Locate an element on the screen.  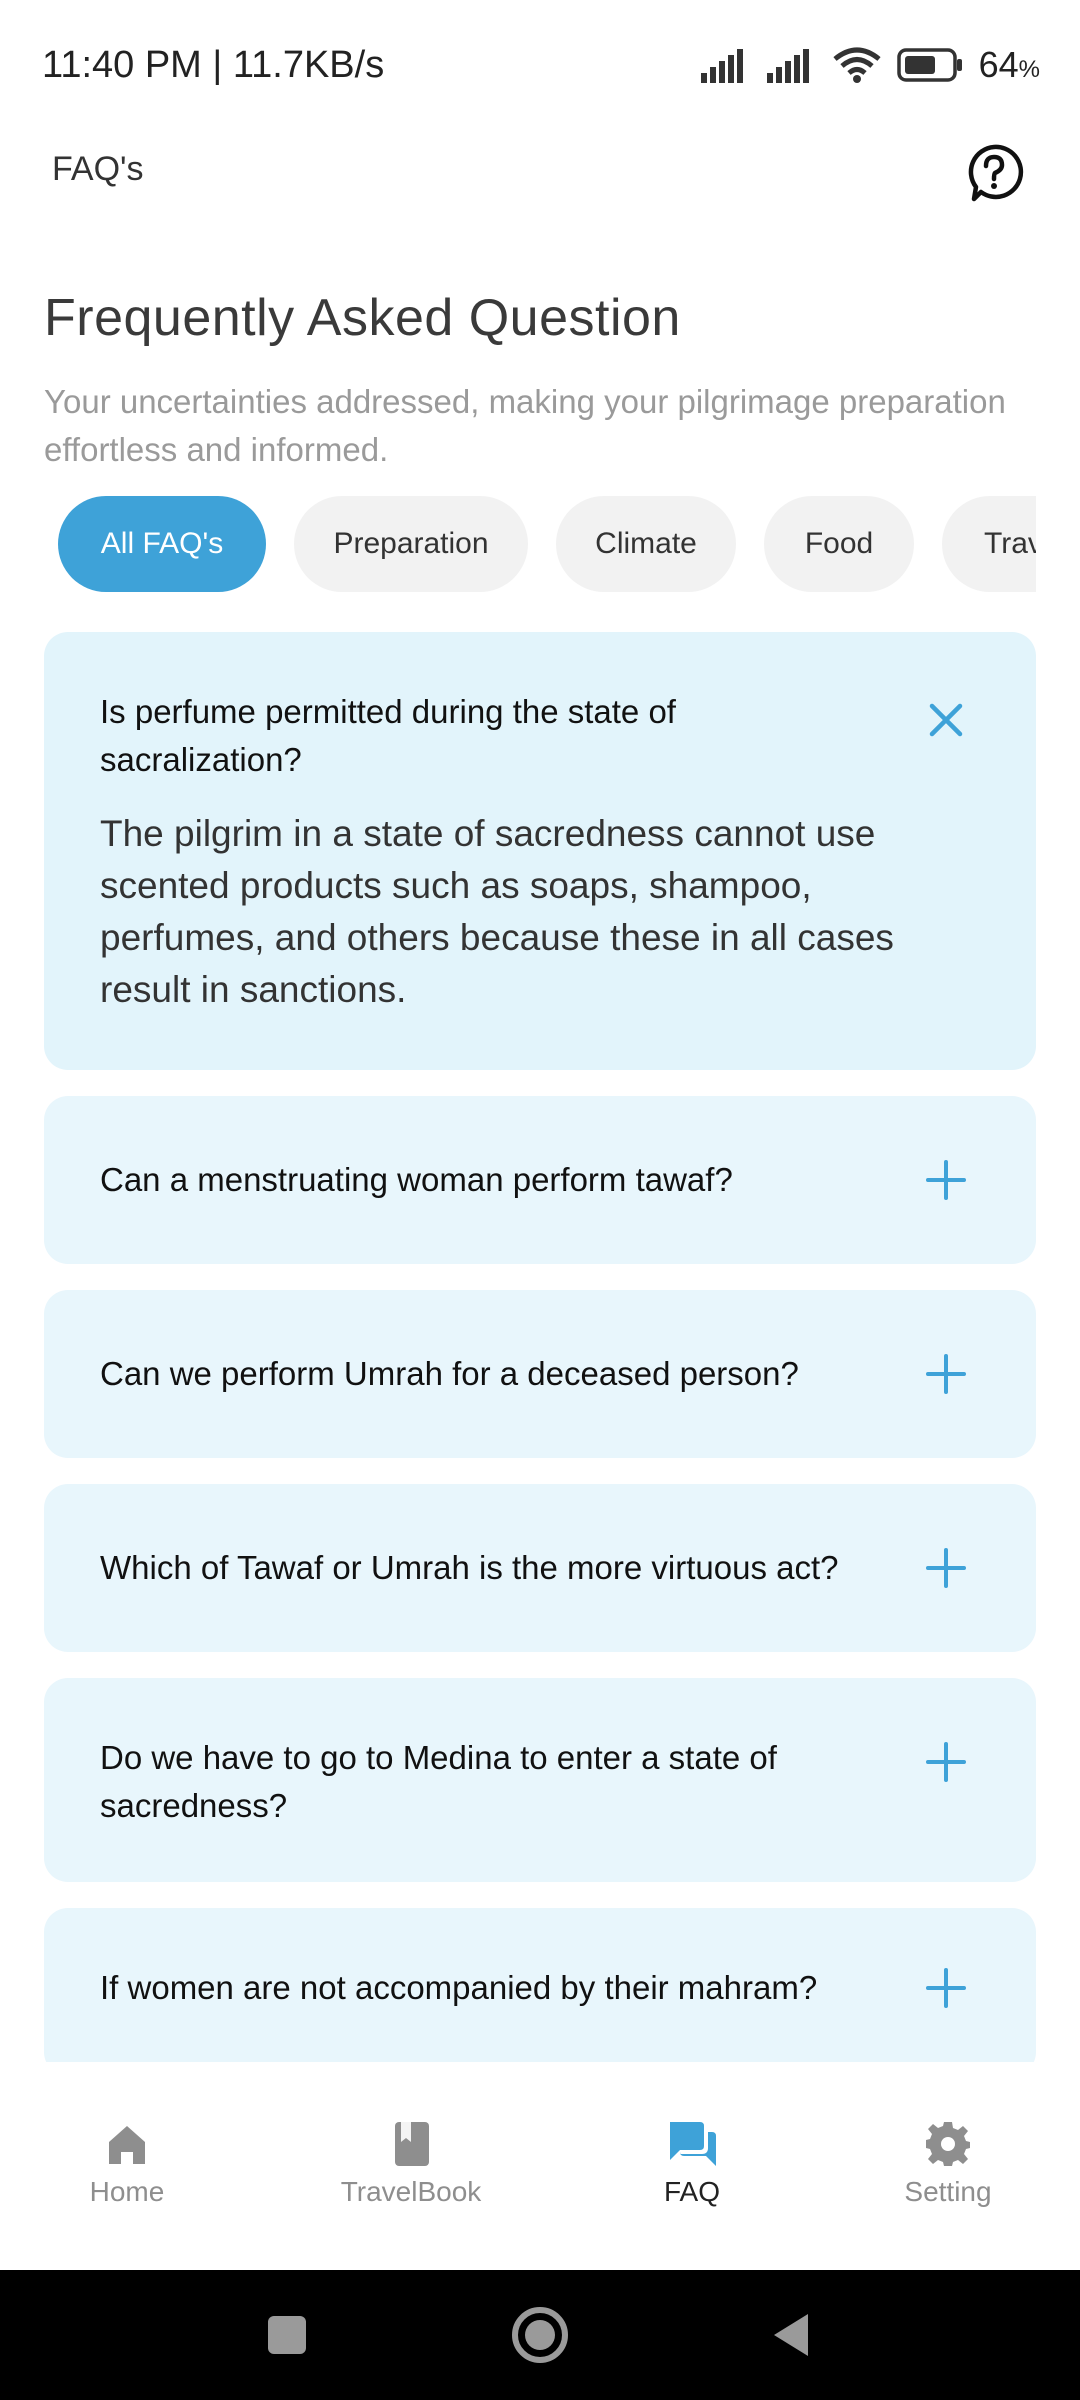
help-button is located at coordinates (994, 172).